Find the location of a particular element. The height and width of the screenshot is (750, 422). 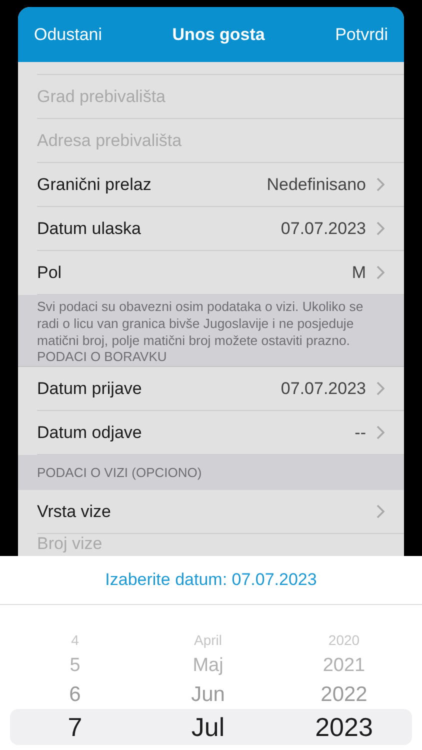

list-row: Datum ulaska 07.07.2023 is located at coordinates (220, 229).